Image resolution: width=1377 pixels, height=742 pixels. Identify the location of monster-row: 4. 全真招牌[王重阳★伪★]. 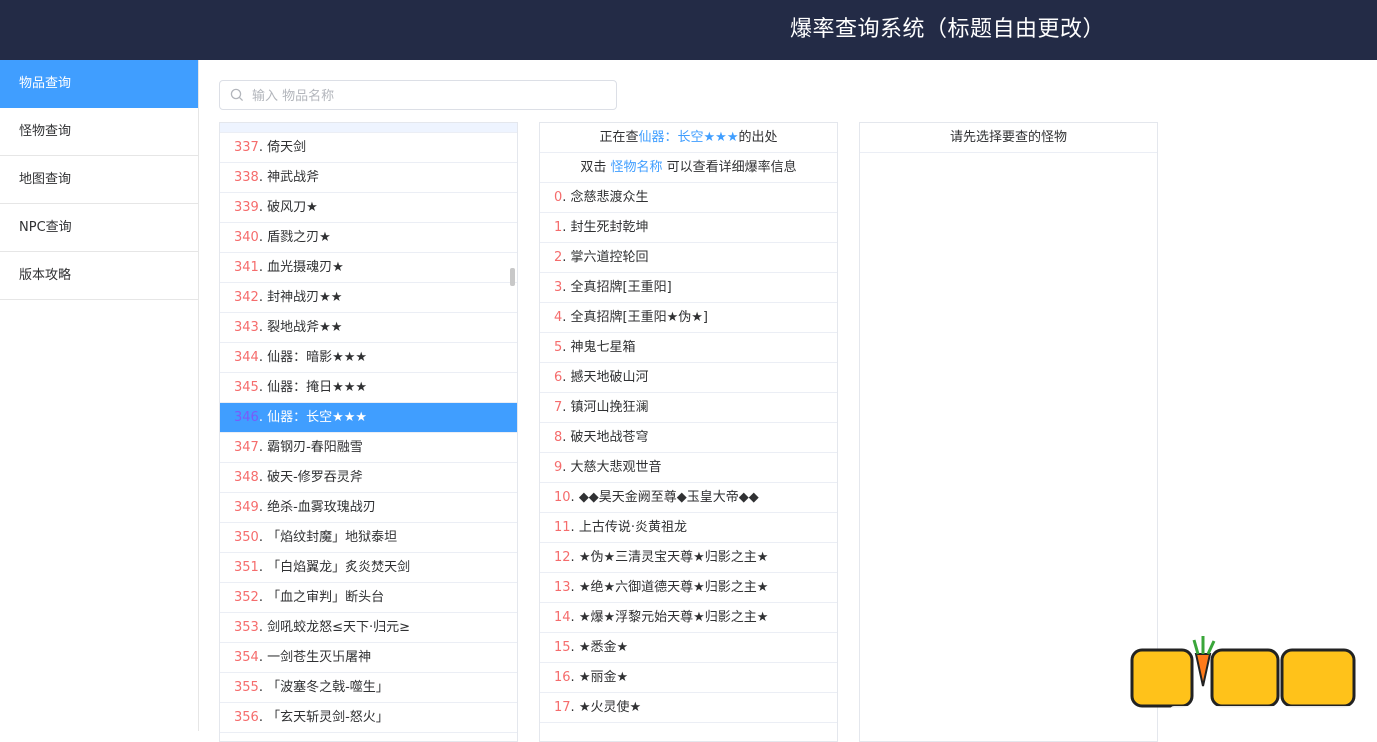
(688, 318).